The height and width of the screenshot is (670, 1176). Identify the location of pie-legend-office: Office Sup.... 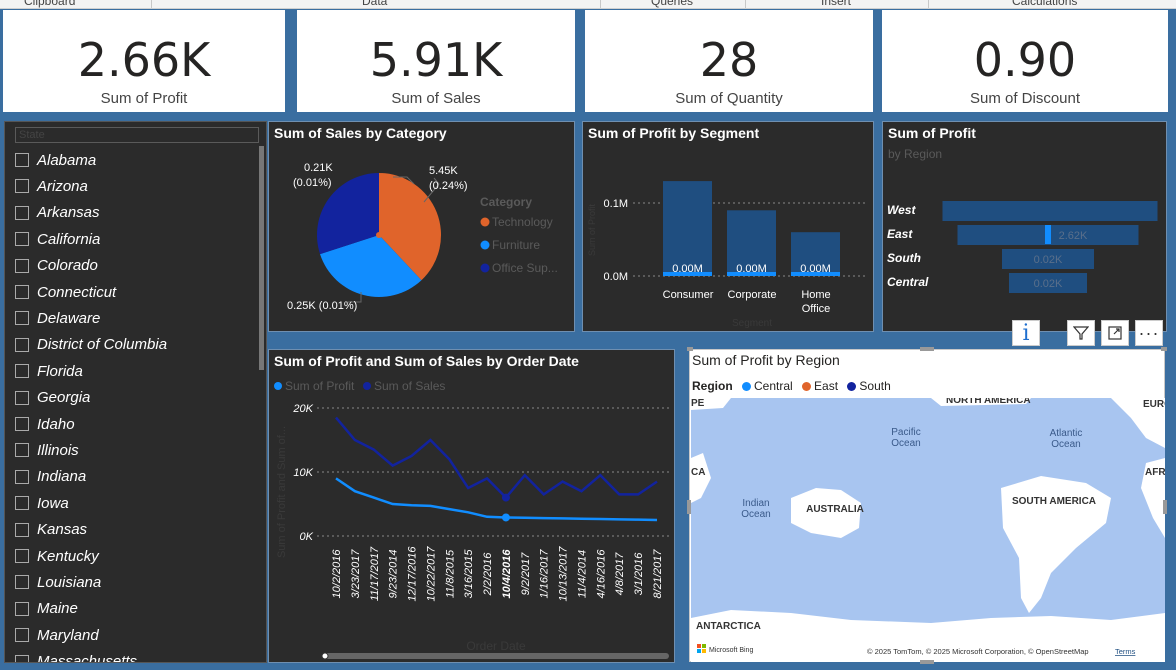
(525, 268).